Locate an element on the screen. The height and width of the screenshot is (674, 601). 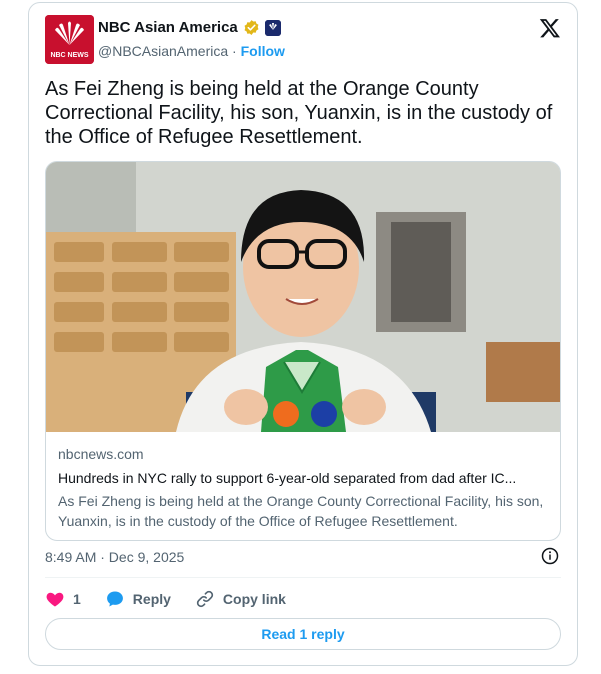
author-avatar: NBC NEWS is located at coordinates (69, 39).